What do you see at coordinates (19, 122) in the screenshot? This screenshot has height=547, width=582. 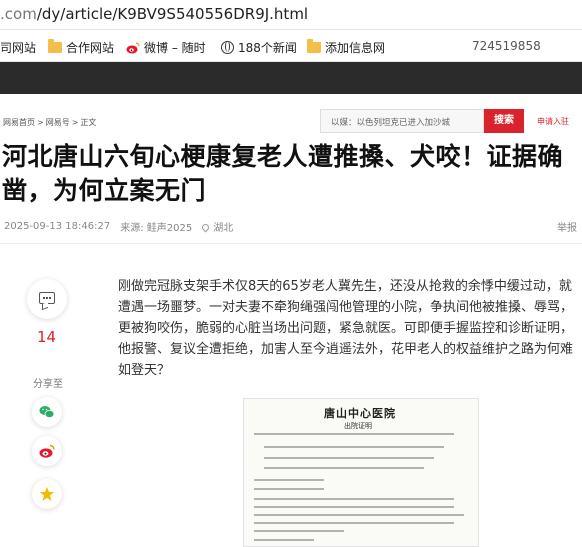 I see `breadcrumb-item-home: 网易首页` at bounding box center [19, 122].